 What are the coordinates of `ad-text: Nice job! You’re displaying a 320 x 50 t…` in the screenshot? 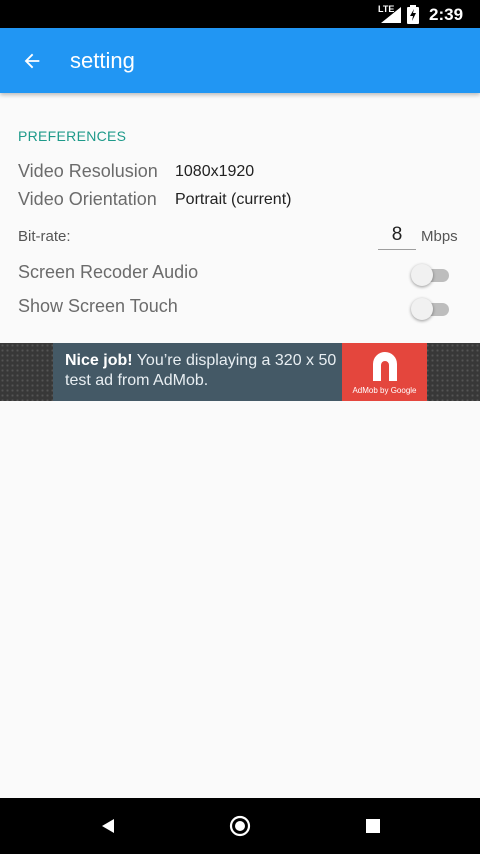 It's located at (205, 371).